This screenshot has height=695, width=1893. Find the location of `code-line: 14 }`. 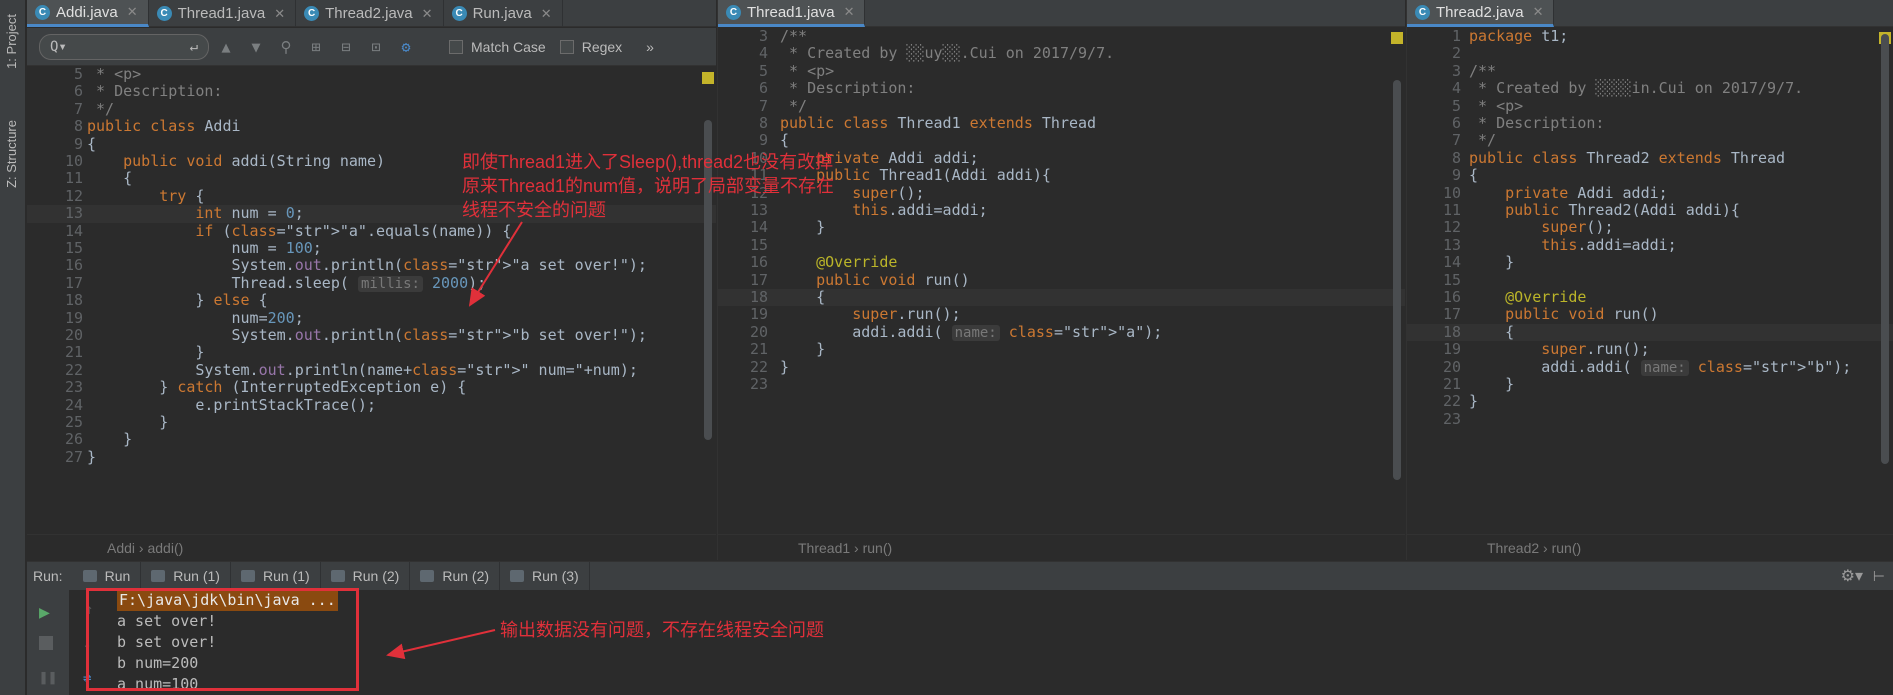

code-line: 14 } is located at coordinates (1650, 262).